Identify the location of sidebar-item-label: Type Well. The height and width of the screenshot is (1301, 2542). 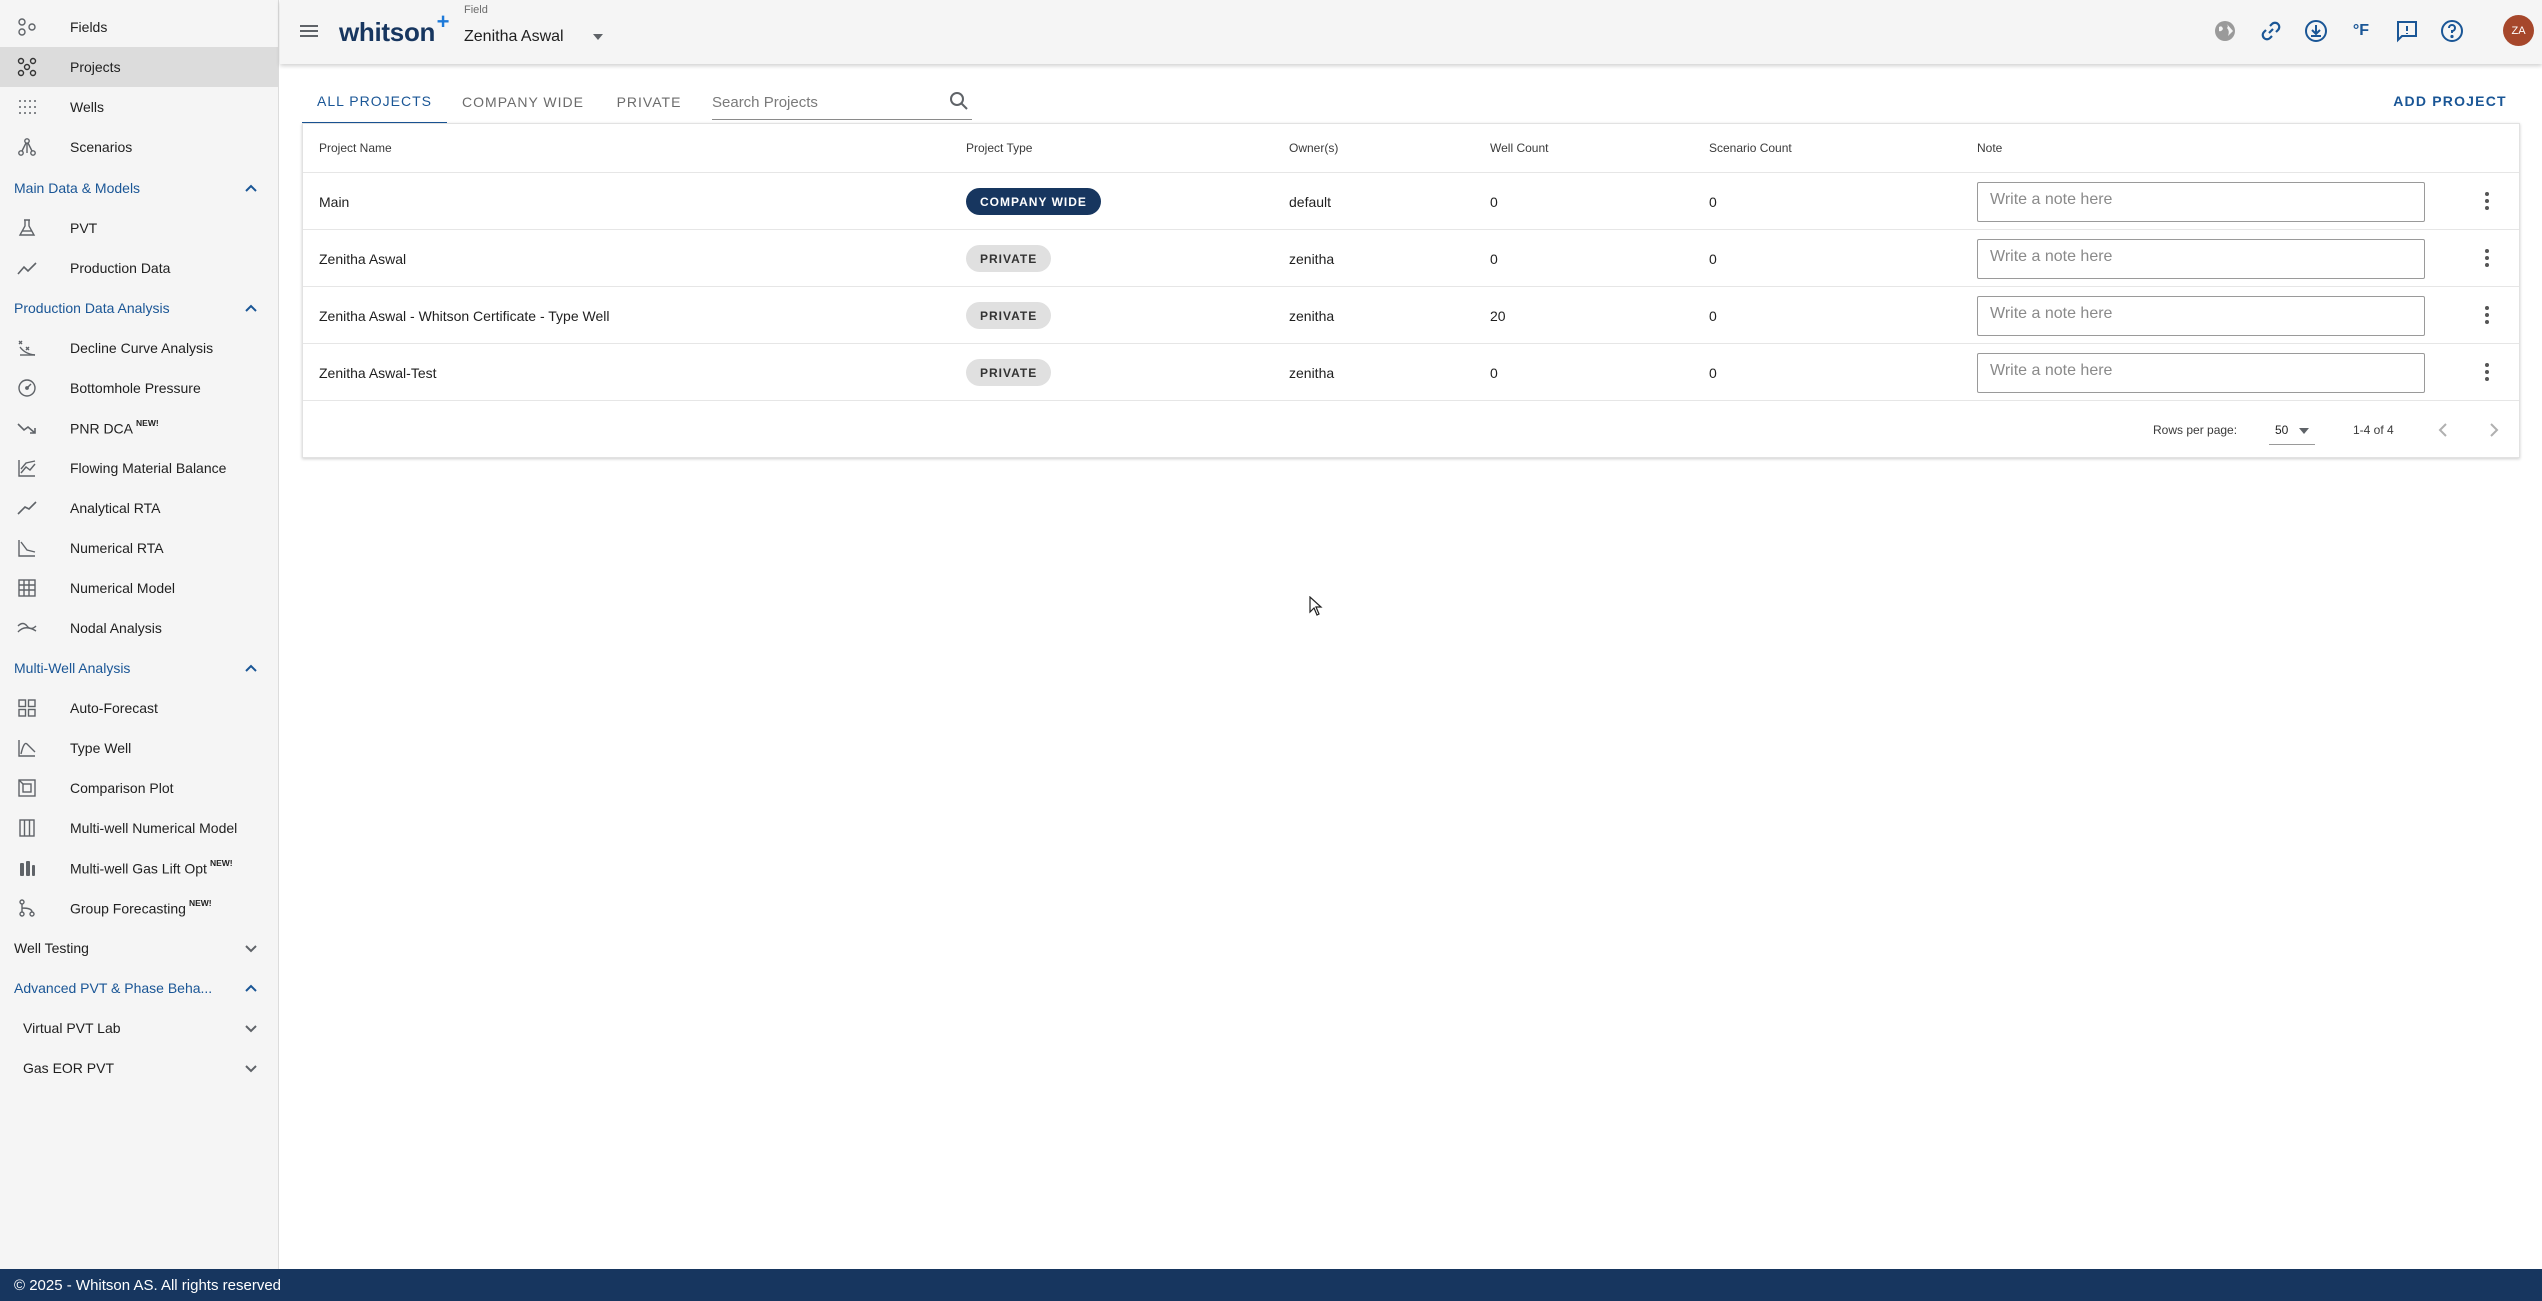
(101, 748).